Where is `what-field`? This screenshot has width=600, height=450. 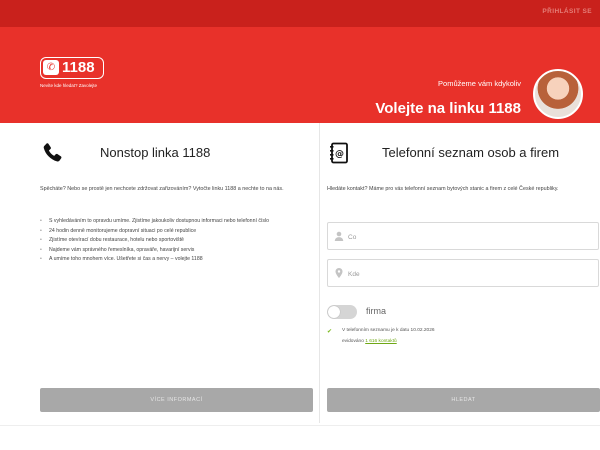
what-field is located at coordinates (463, 236).